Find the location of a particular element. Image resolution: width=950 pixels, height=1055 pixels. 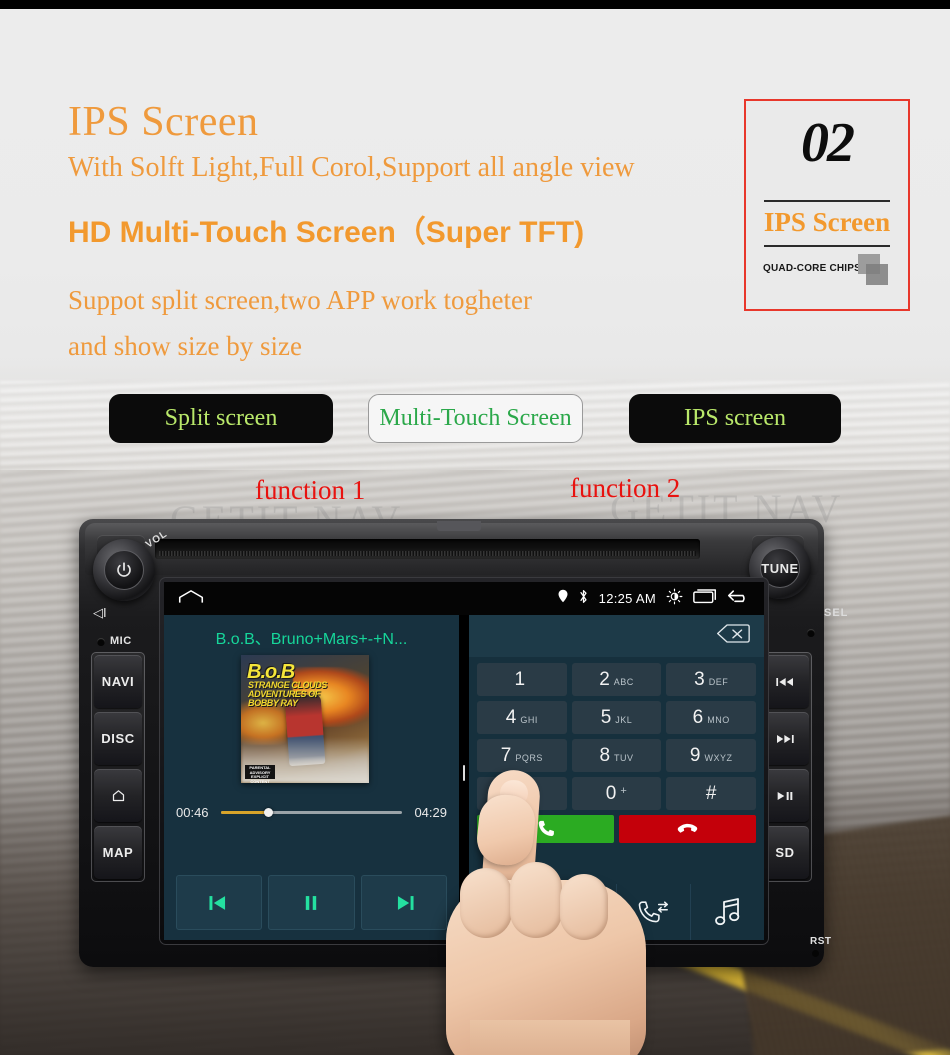

location-pin-icon is located at coordinates (563, 598).